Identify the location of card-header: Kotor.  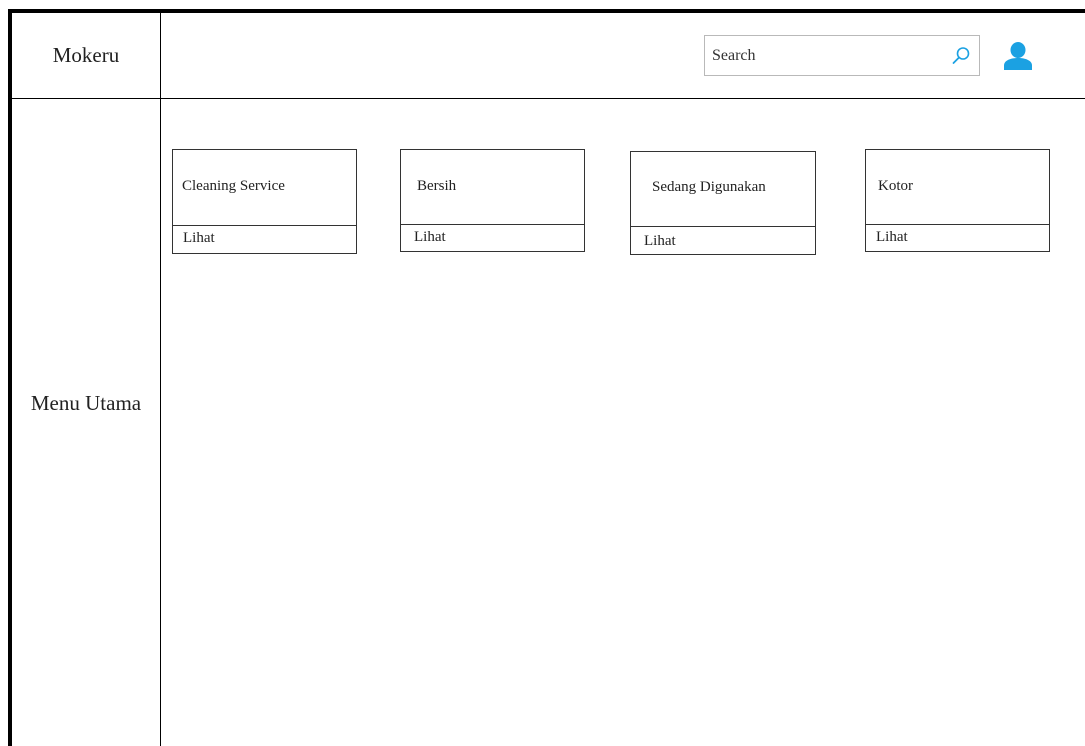
(957, 187).